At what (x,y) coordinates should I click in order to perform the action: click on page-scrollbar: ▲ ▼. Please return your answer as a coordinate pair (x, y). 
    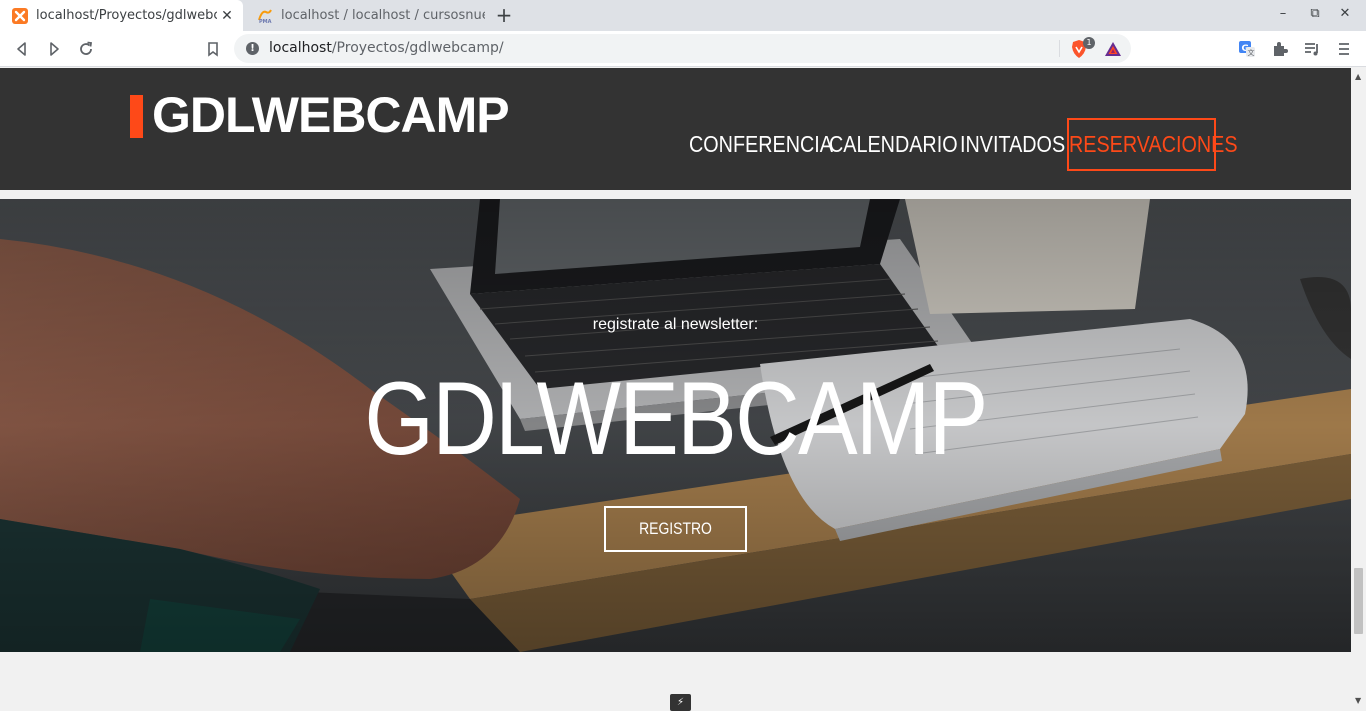
    Looking at the image, I should click on (1358, 389).